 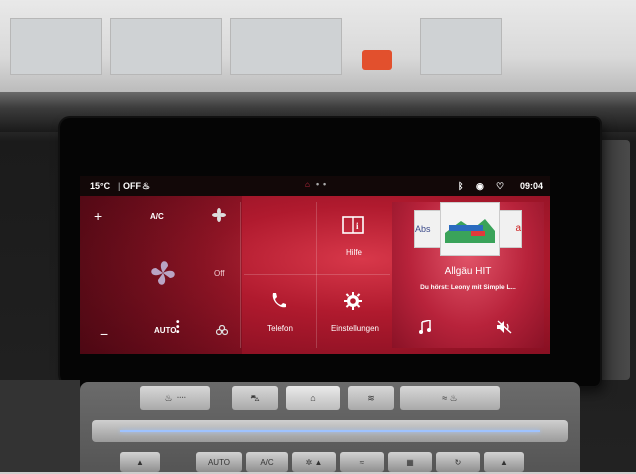 What do you see at coordinates (163, 275) in the screenshot?
I see `fan-speed-icon` at bounding box center [163, 275].